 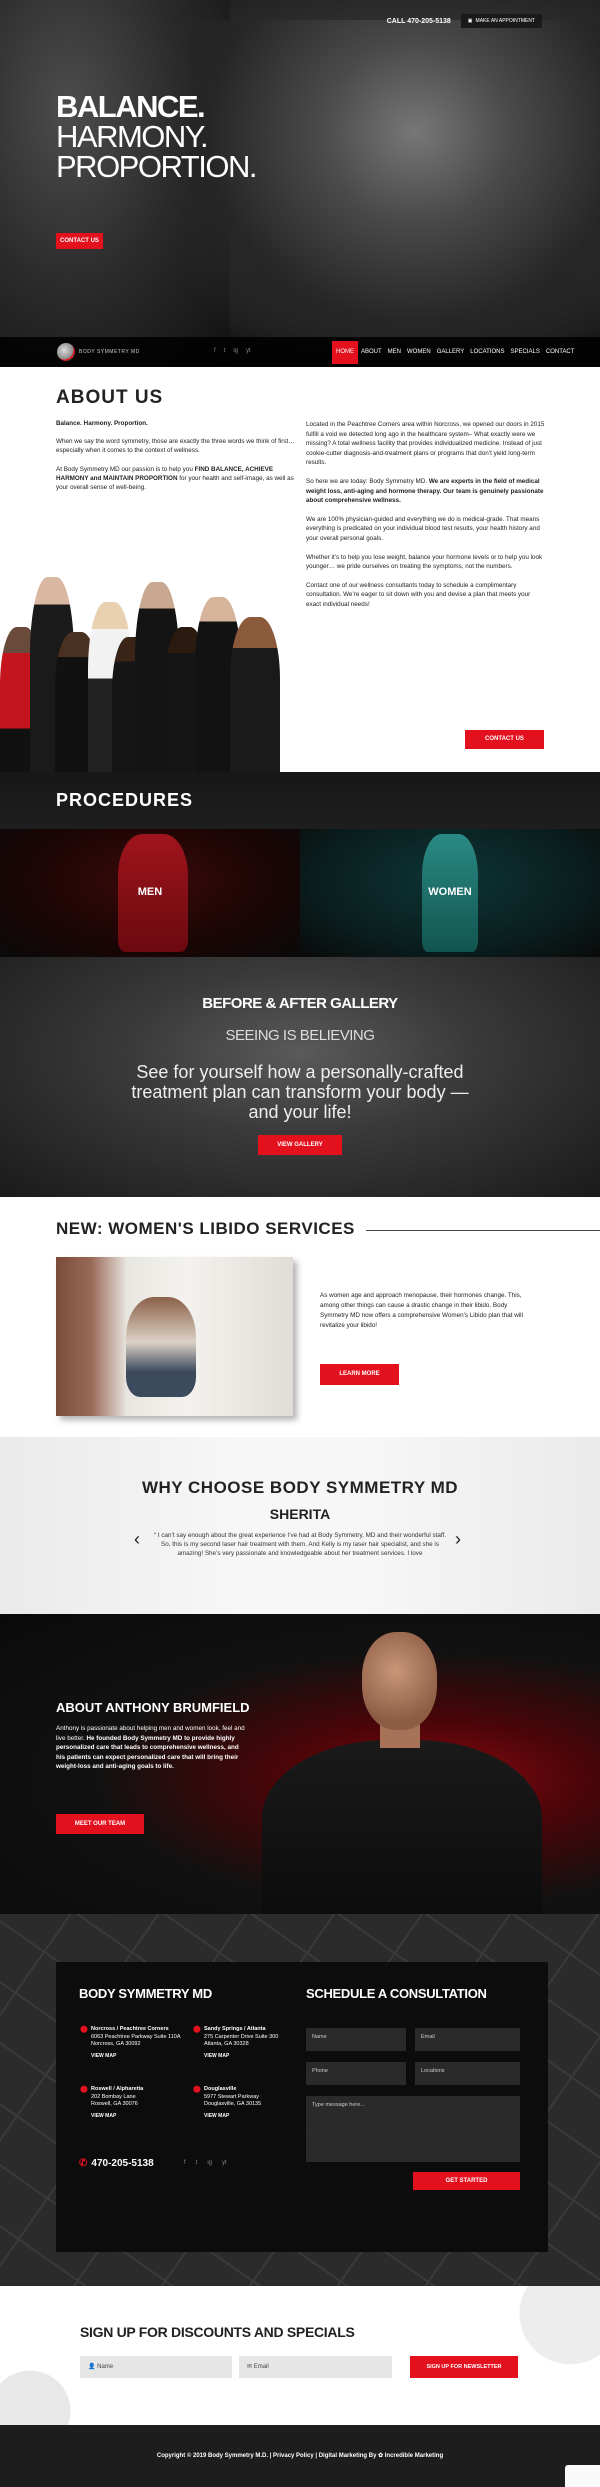 What do you see at coordinates (451, 352) in the screenshot?
I see `nav-item-gallery: GALLERY` at bounding box center [451, 352].